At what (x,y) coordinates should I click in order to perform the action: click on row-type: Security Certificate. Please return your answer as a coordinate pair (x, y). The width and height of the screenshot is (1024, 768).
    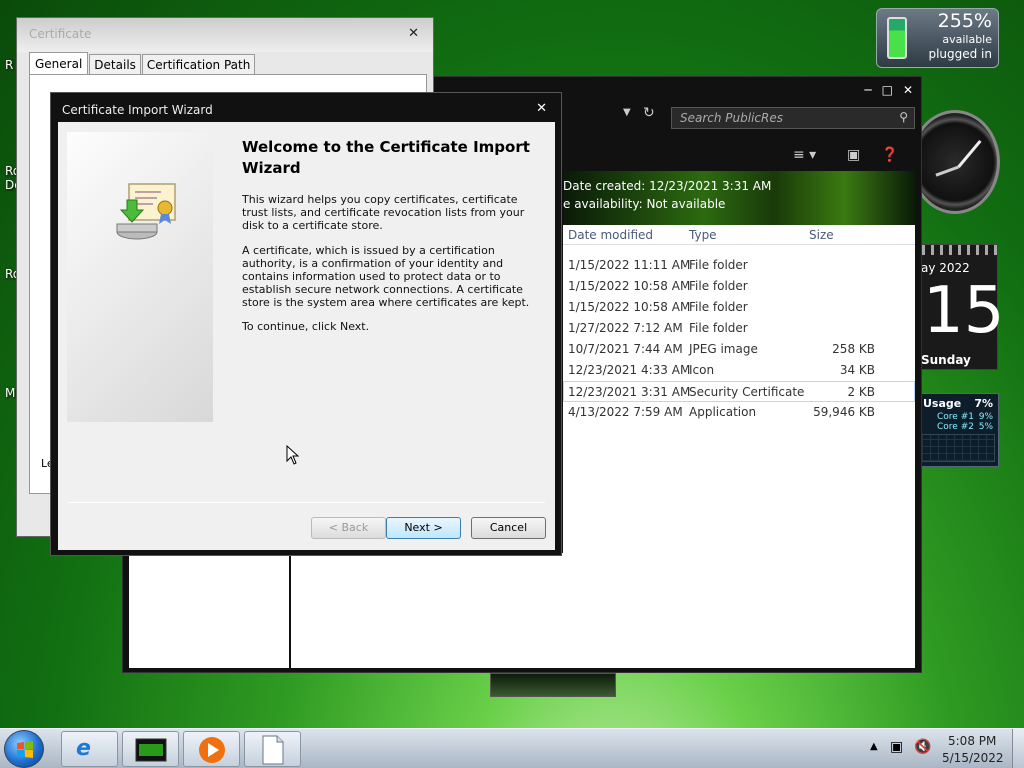
    Looking at the image, I should click on (747, 392).